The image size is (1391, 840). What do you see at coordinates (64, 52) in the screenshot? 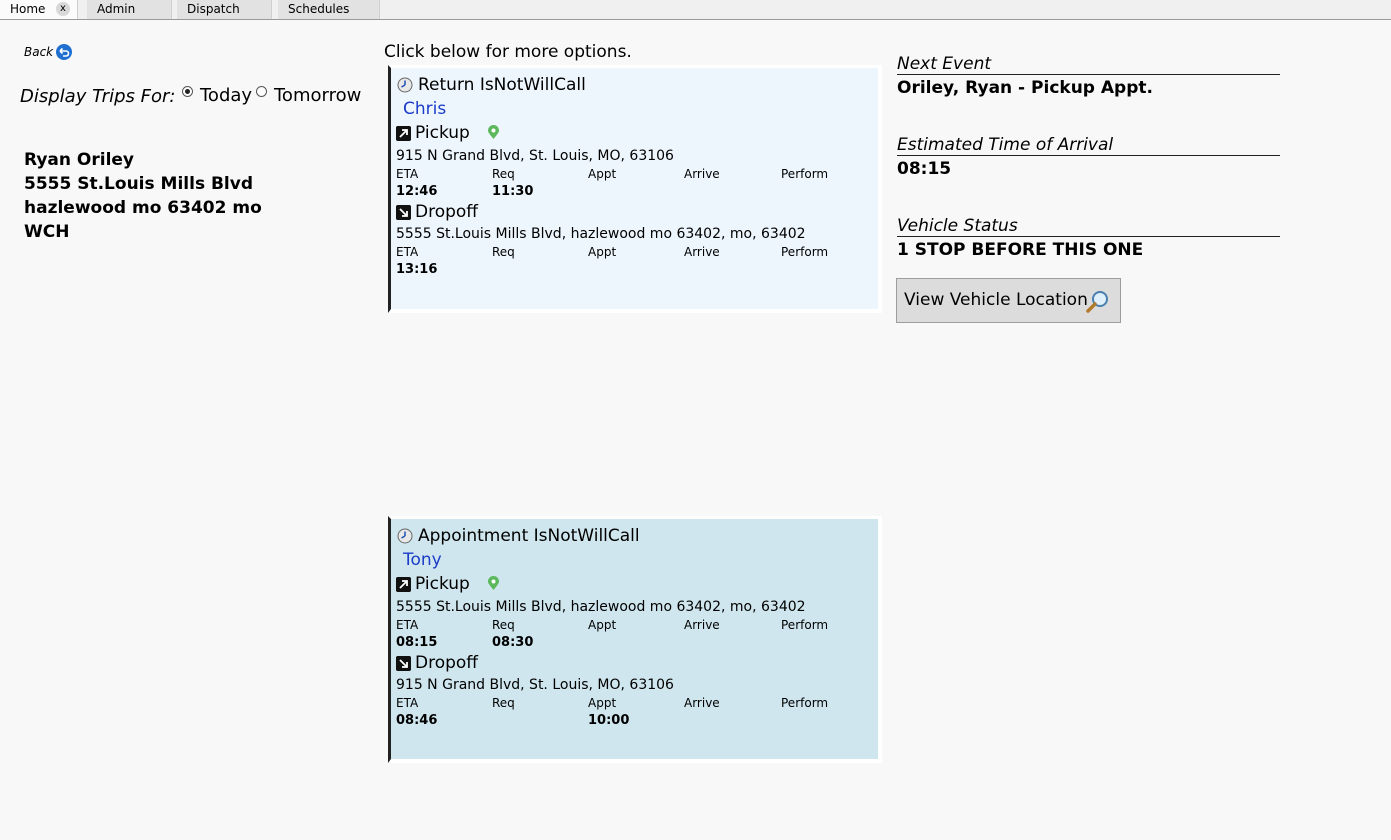
I see `back-arrow-icon` at bounding box center [64, 52].